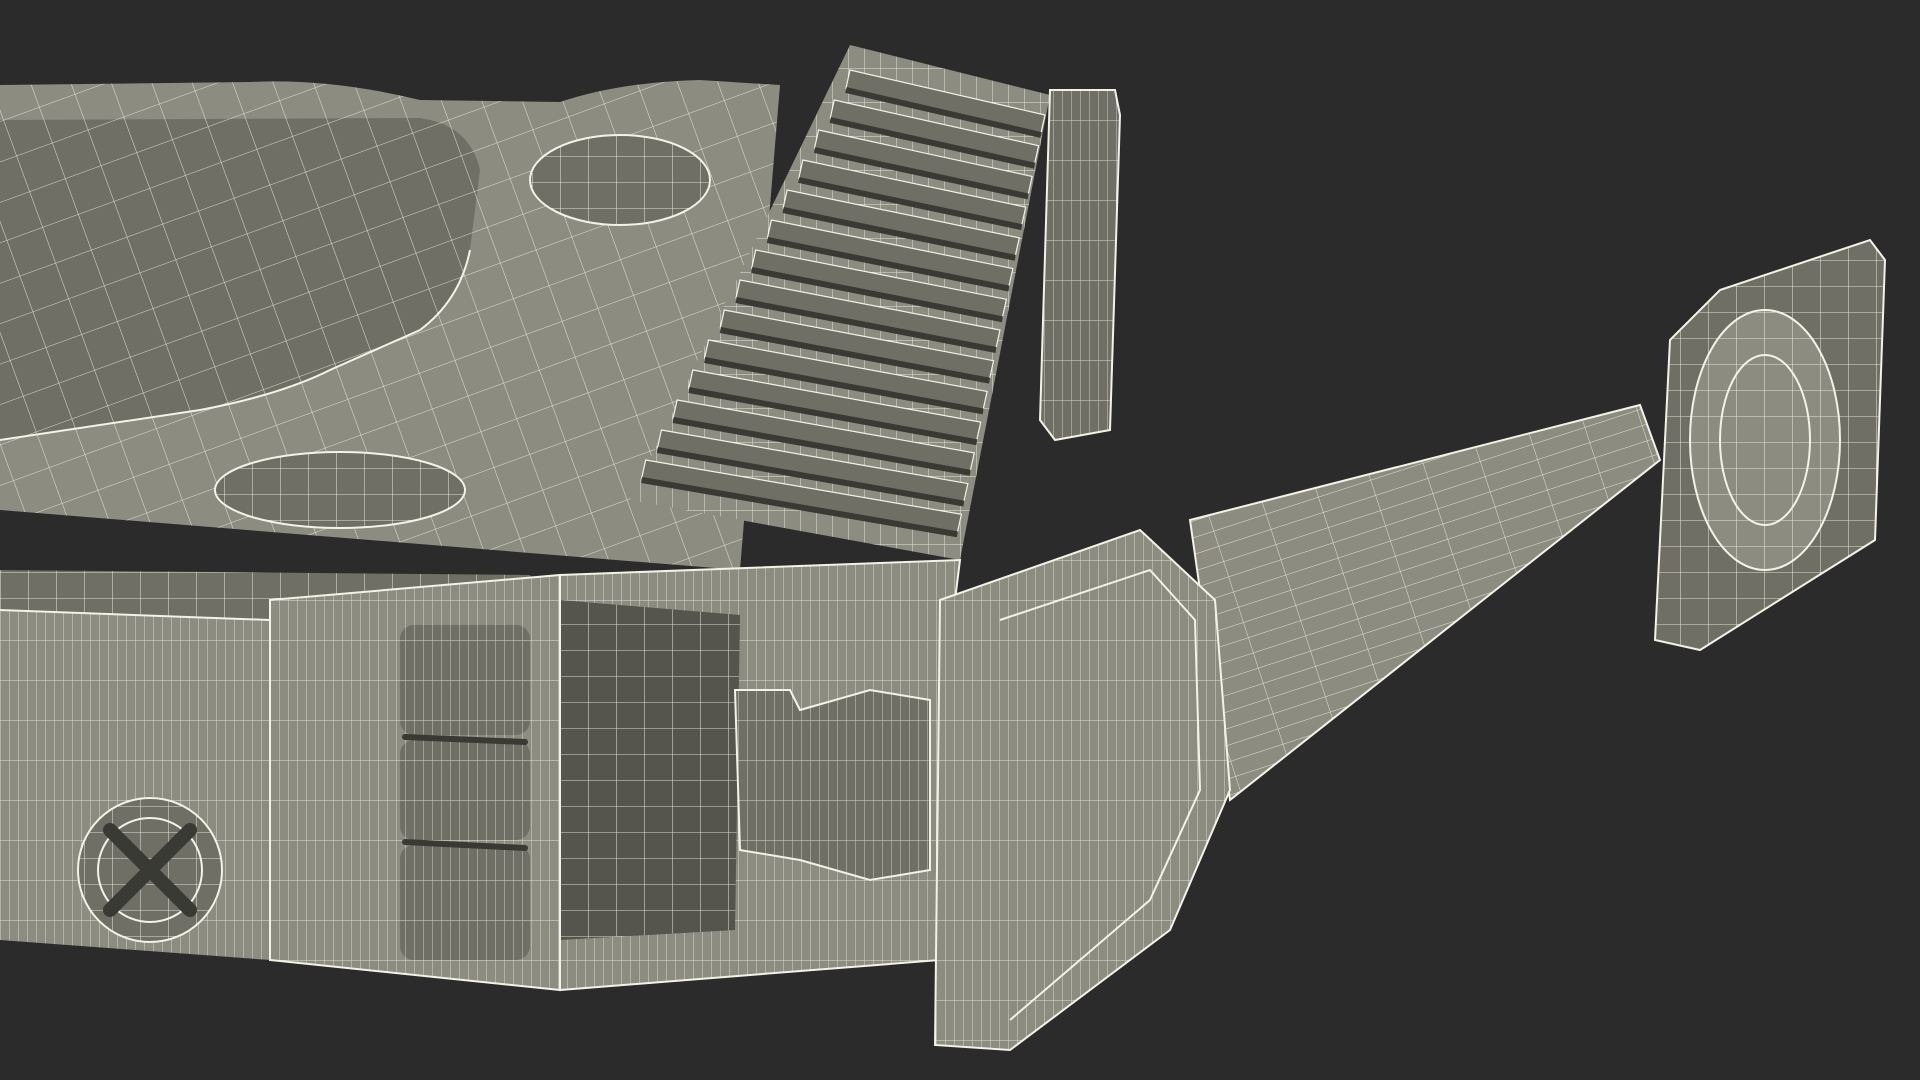 This screenshot has height=1080, width=1920. I want to click on side-screw, so click(150, 870).